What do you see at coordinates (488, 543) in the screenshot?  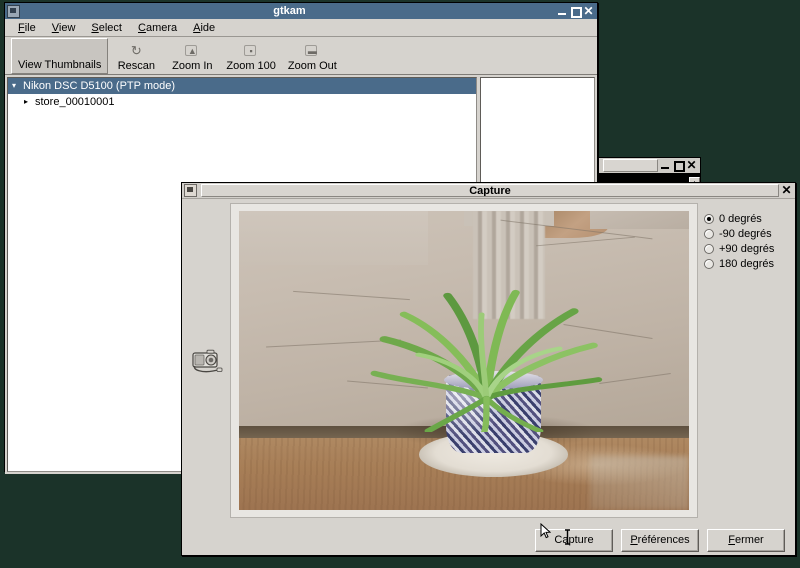 I see `capture-dialog-footer: Capture Préférences Fermer` at bounding box center [488, 543].